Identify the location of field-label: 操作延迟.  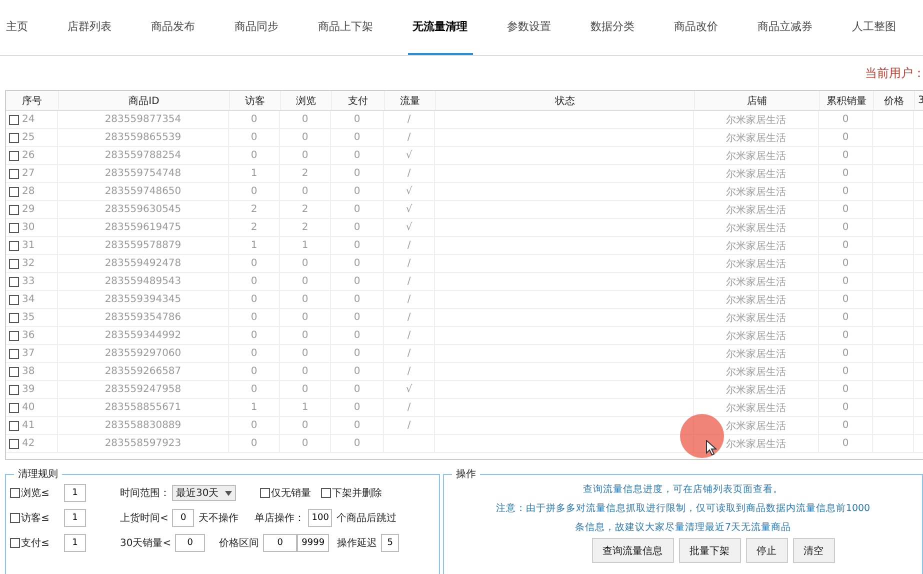
(357, 543).